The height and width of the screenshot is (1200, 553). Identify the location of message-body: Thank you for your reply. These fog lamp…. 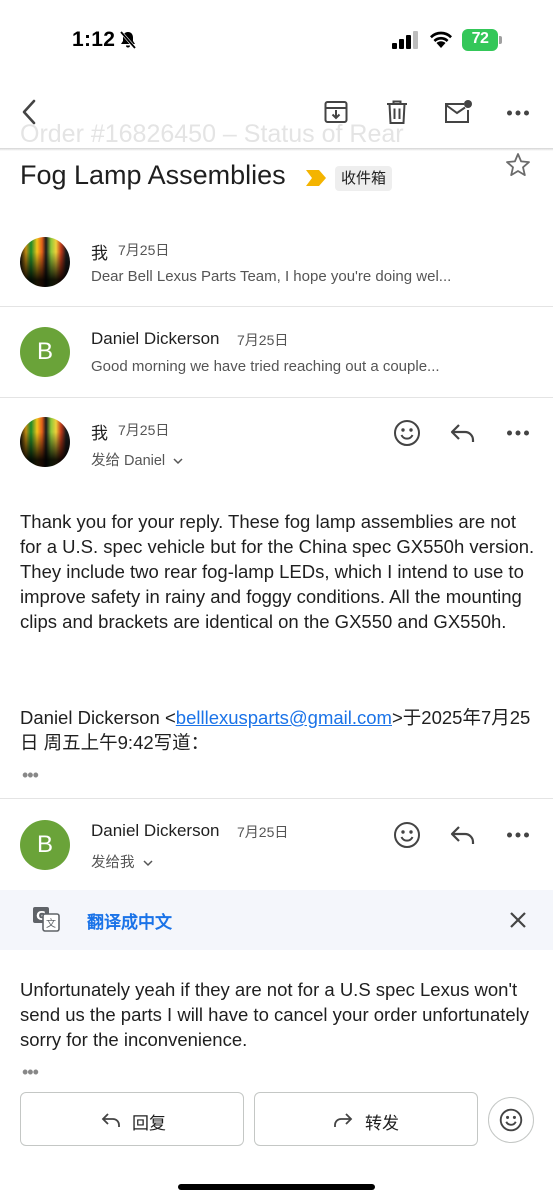
(277, 571).